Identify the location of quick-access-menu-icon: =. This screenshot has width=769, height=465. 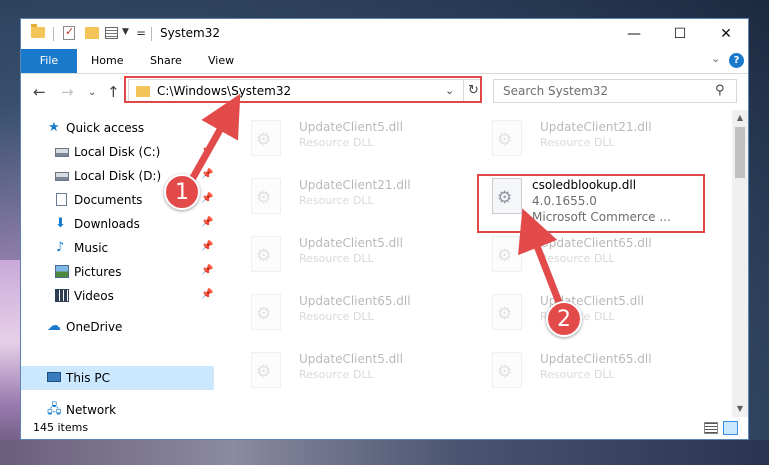
(141, 33).